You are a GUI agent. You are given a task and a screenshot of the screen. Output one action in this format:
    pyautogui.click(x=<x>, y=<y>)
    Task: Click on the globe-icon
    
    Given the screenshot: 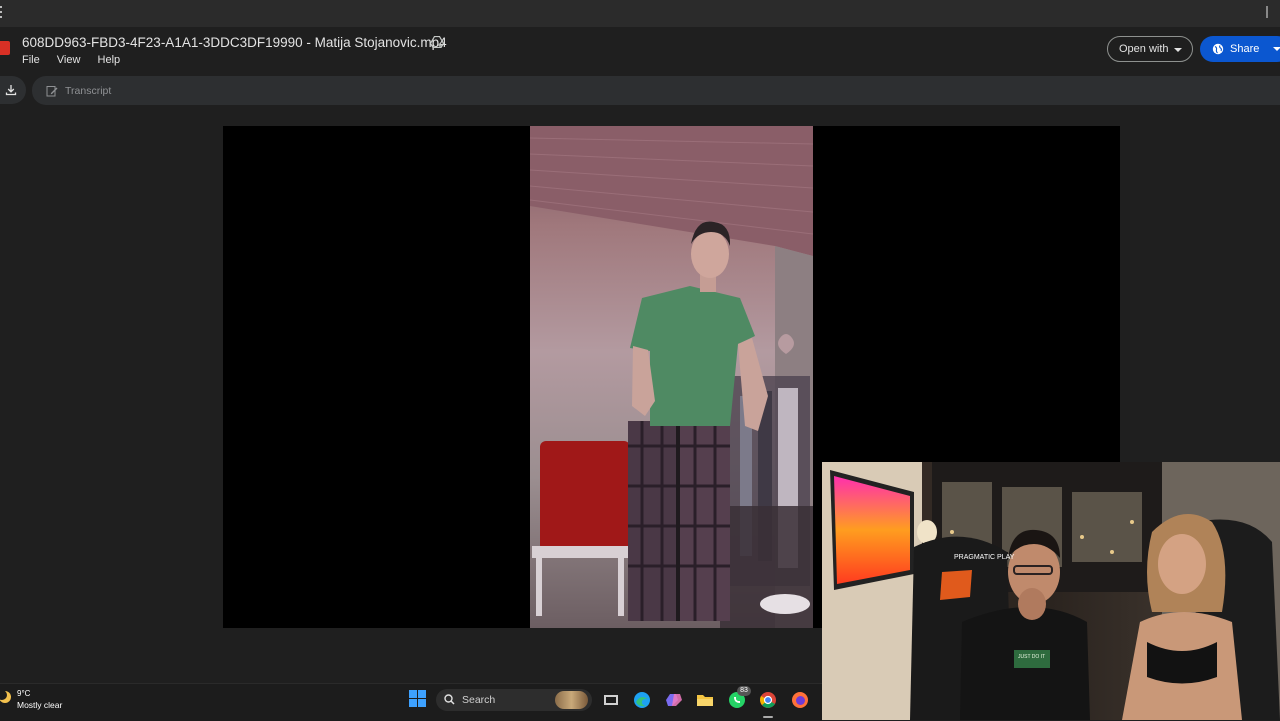 What is the action you would take?
    pyautogui.click(x=1218, y=49)
    